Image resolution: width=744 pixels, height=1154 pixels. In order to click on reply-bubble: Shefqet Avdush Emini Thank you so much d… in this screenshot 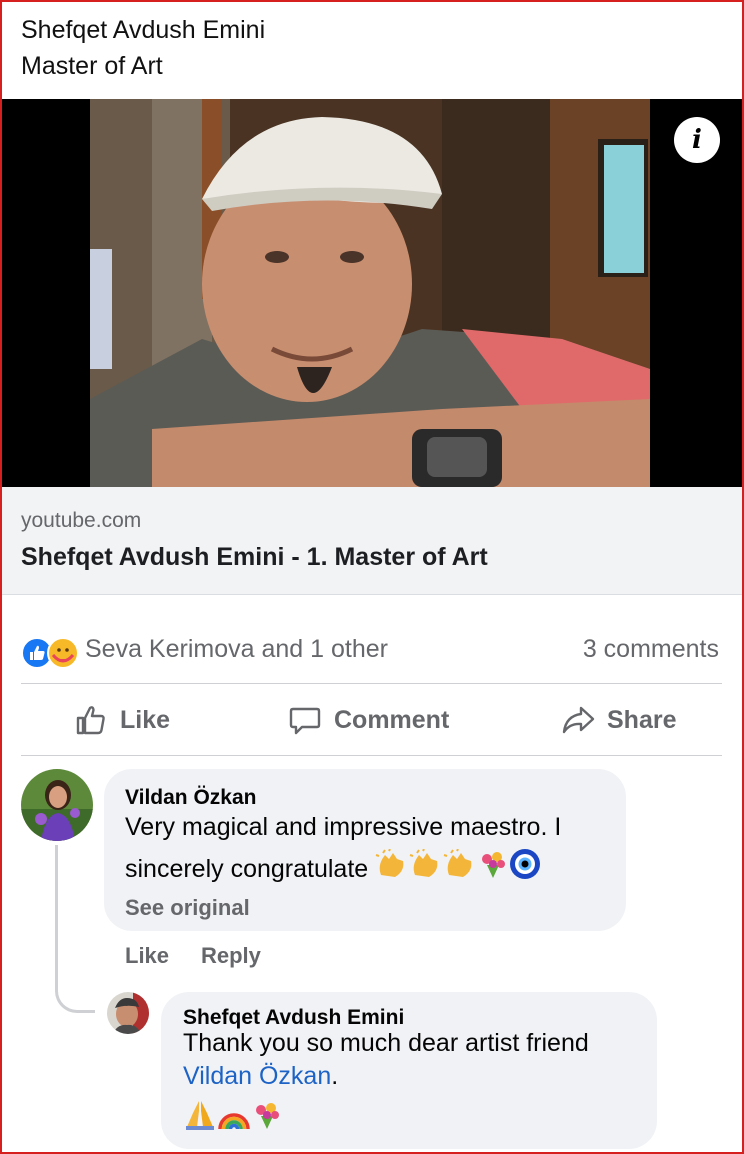, I will do `click(409, 1070)`.